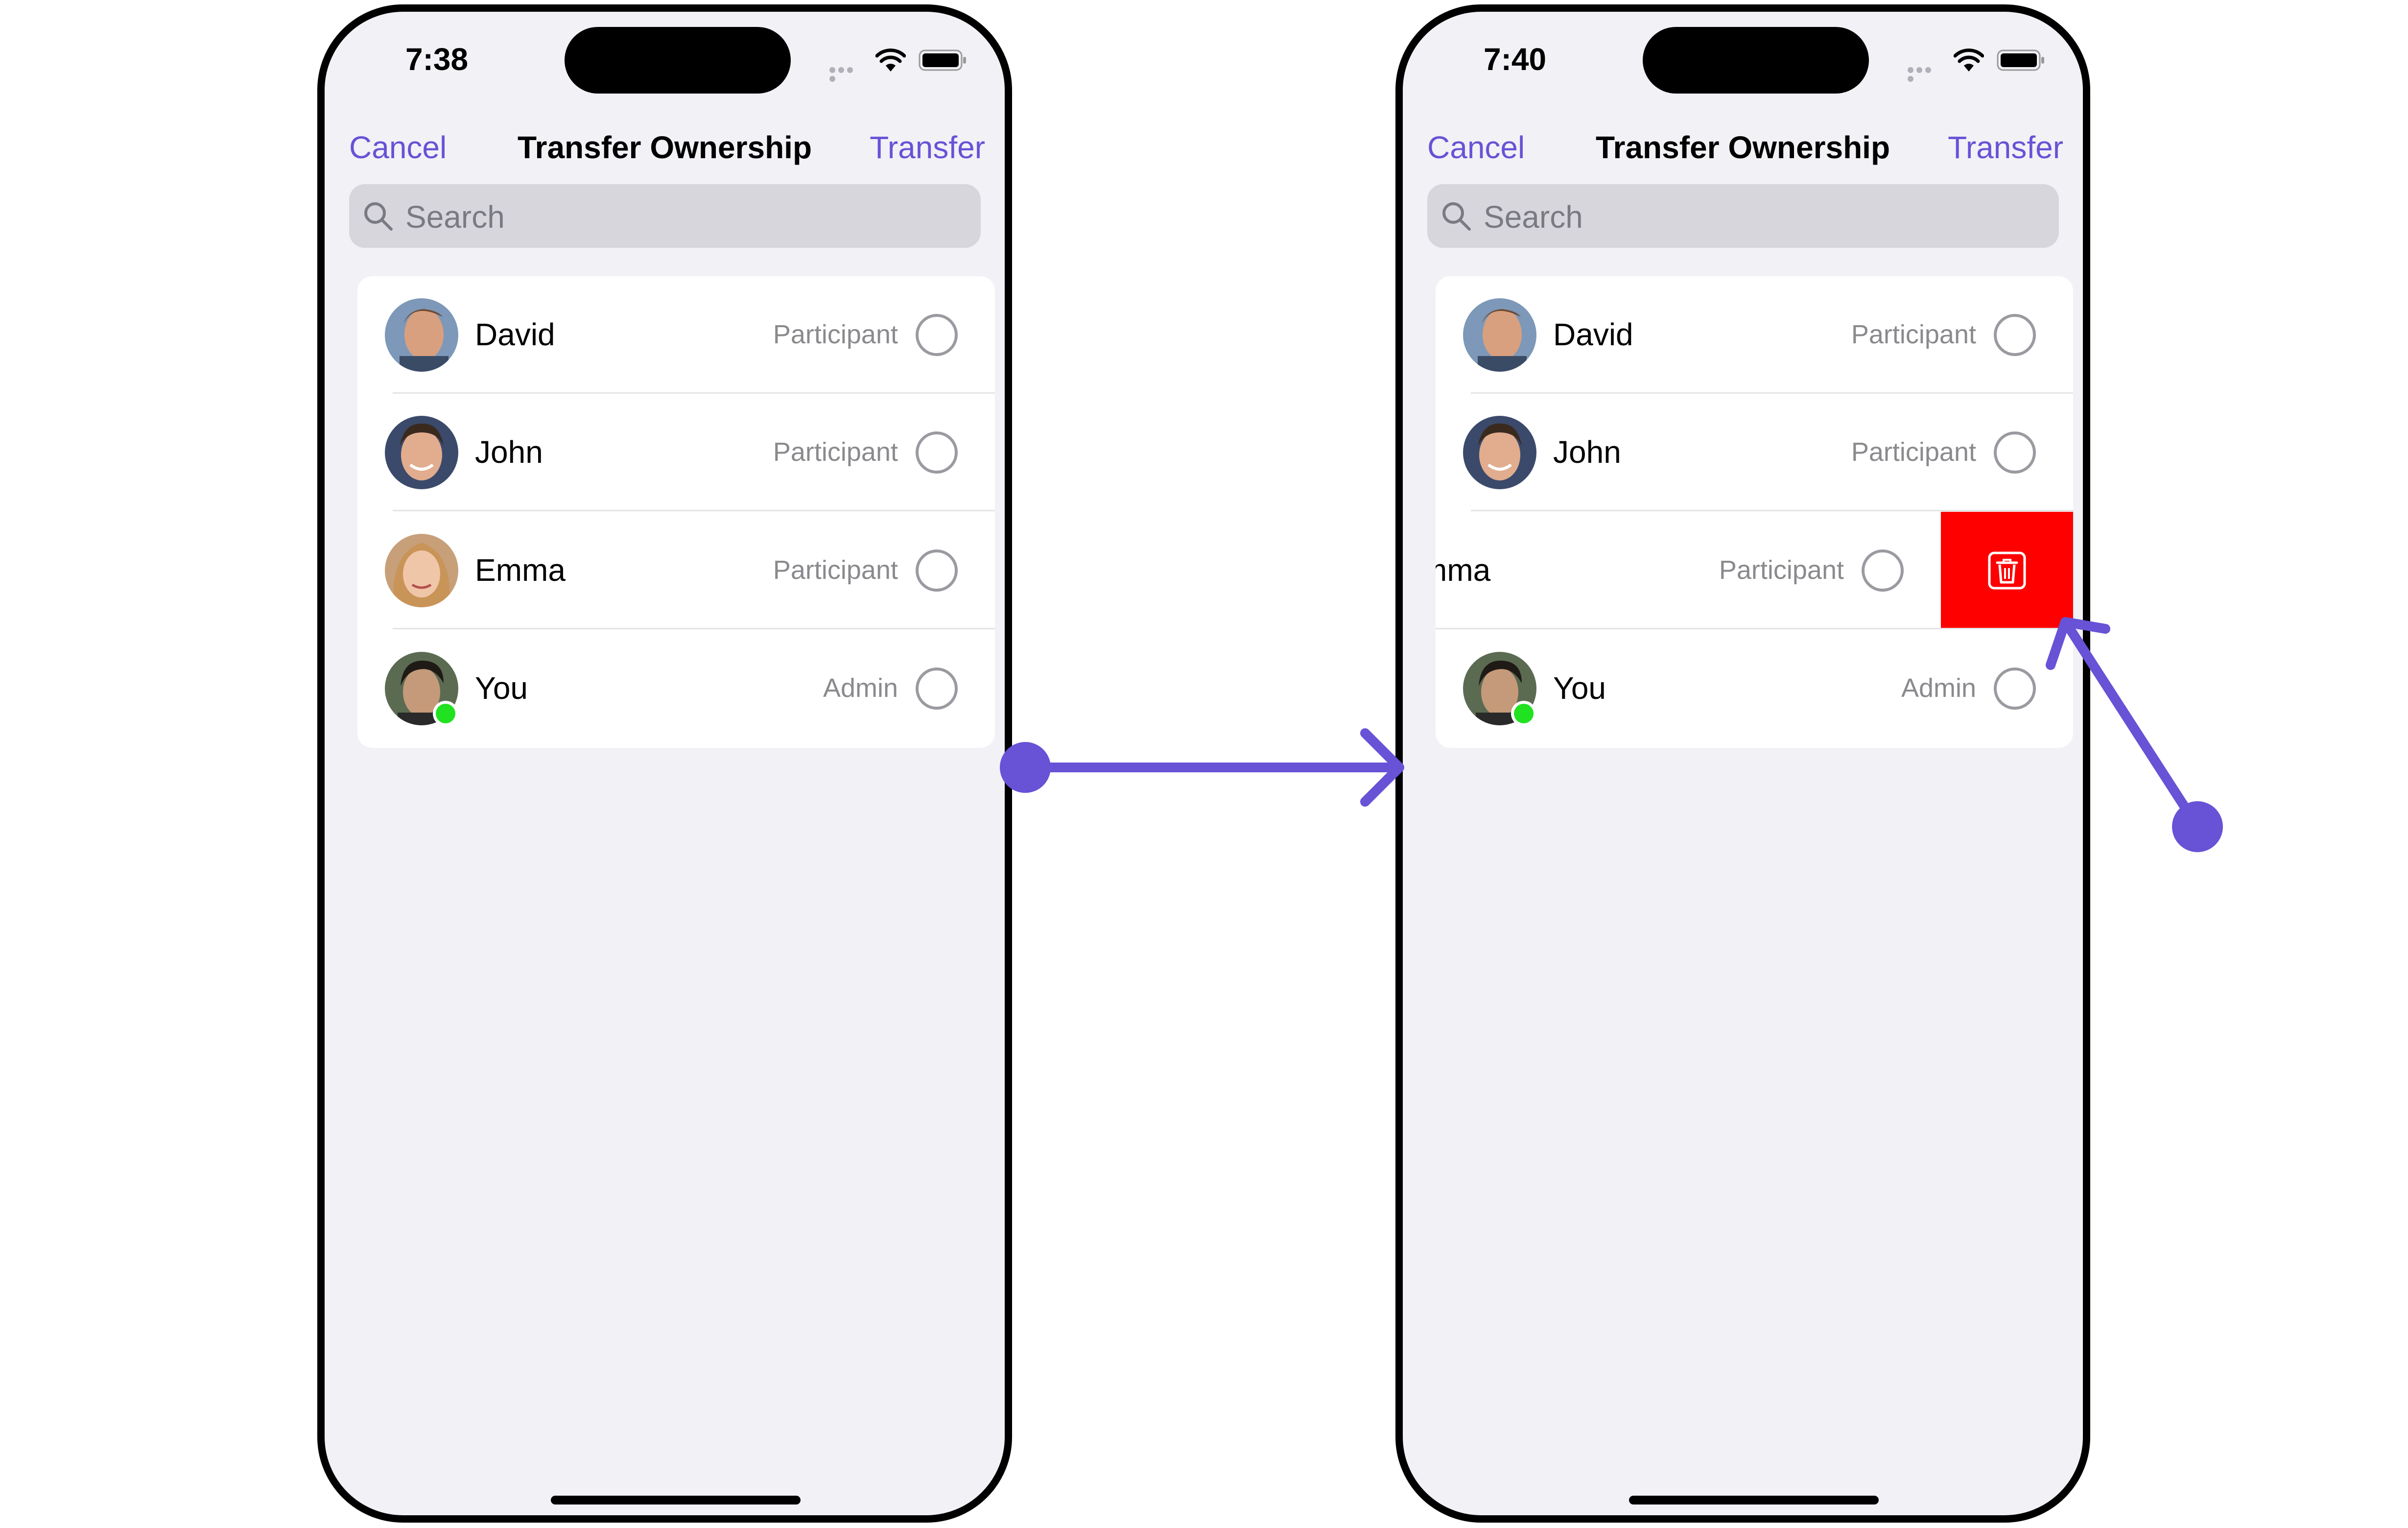  What do you see at coordinates (520, 570) in the screenshot?
I see `member-name: Emma` at bounding box center [520, 570].